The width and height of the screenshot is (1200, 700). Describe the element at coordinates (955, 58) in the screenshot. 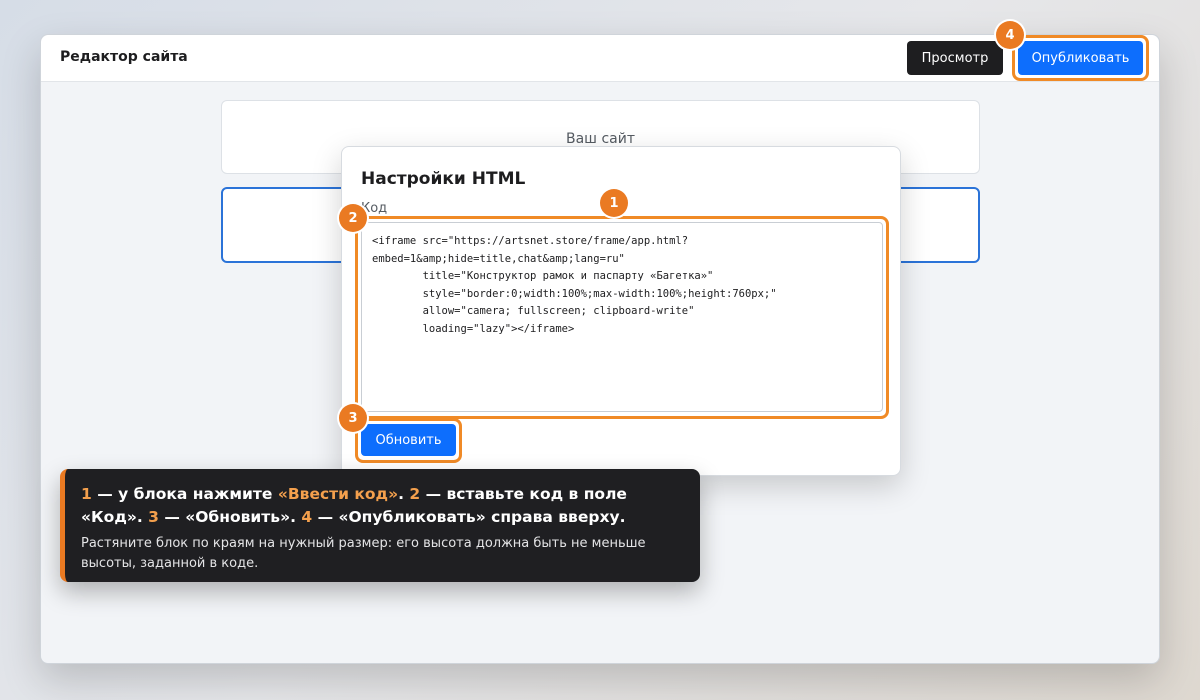

I see `preview-button: Просмотр` at that location.